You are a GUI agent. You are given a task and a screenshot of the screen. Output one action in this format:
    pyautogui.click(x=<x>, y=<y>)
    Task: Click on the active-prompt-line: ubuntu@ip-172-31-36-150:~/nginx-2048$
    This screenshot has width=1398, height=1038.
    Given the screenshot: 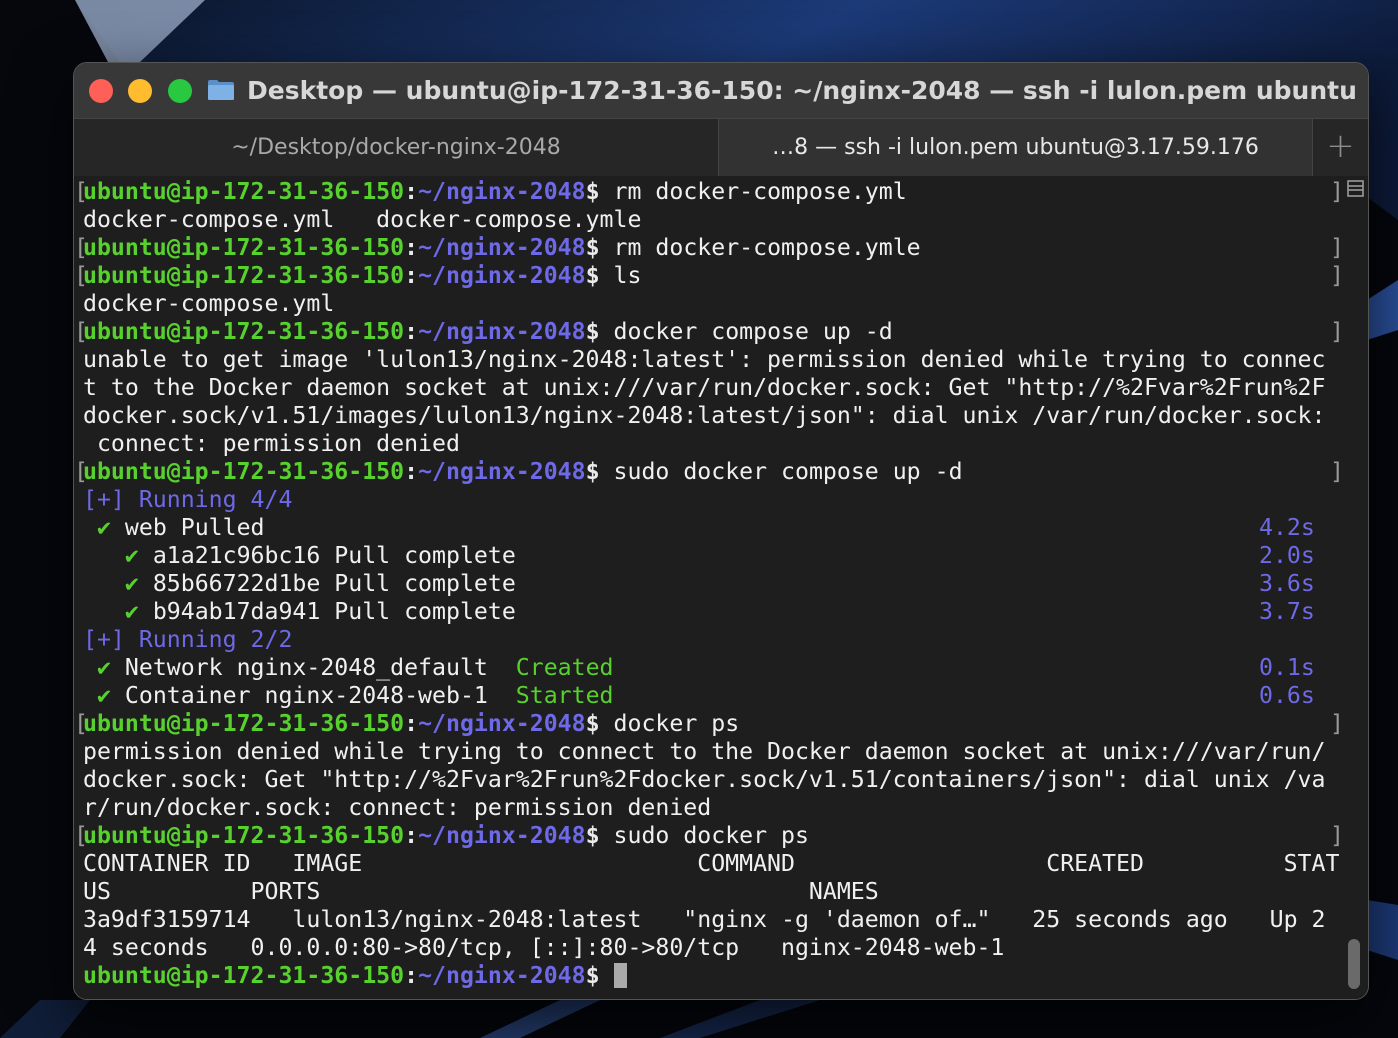 What is the action you would take?
    pyautogui.click(x=355, y=976)
    